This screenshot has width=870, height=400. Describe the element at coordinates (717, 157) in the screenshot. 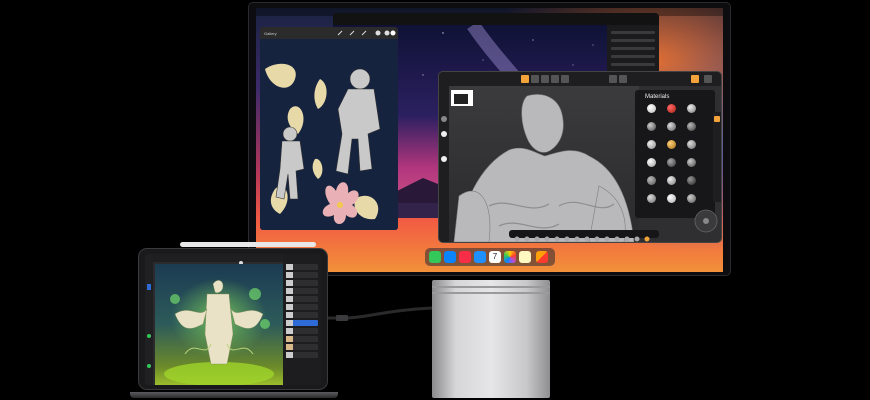

I see `sculpt-right-toolbar` at that location.